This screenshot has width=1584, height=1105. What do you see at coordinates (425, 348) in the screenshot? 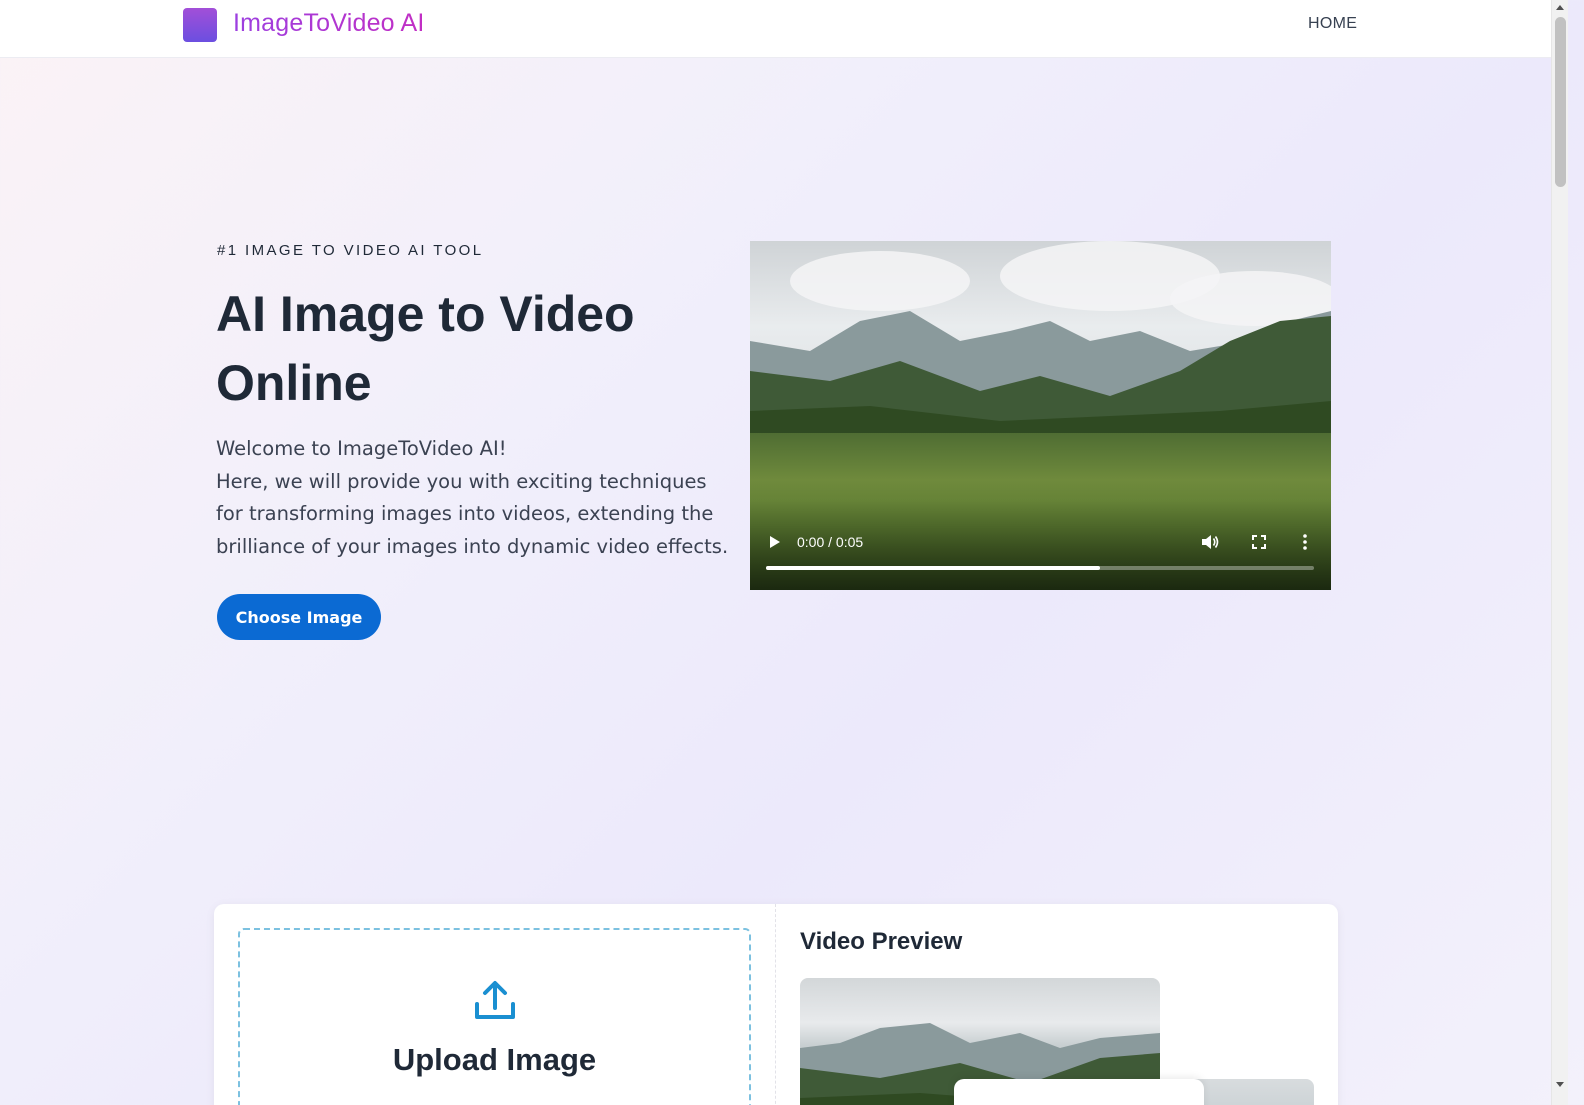
I see `hero-title: AI Image to Video Online` at bounding box center [425, 348].